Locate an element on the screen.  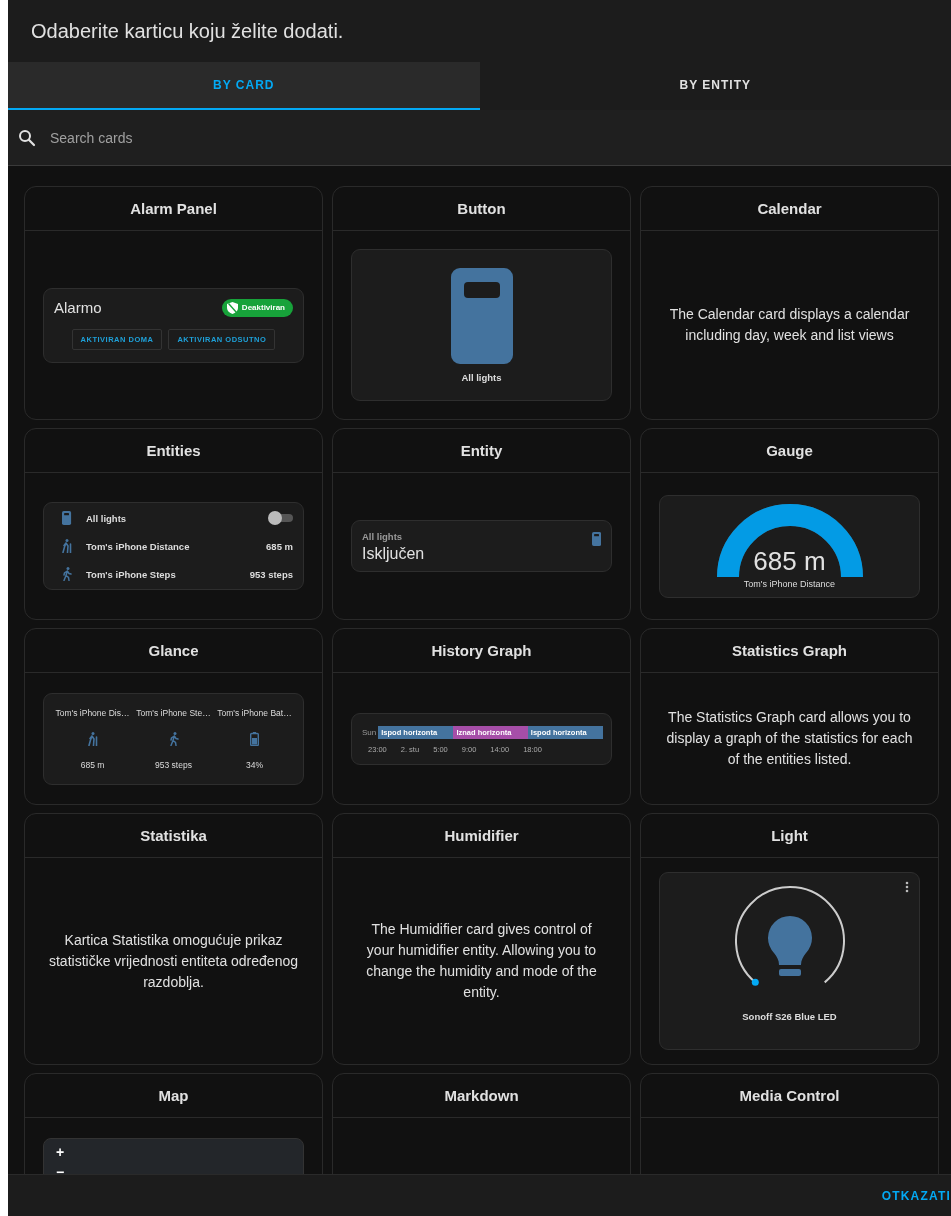
card-title: Glance is located at coordinates (173, 650).